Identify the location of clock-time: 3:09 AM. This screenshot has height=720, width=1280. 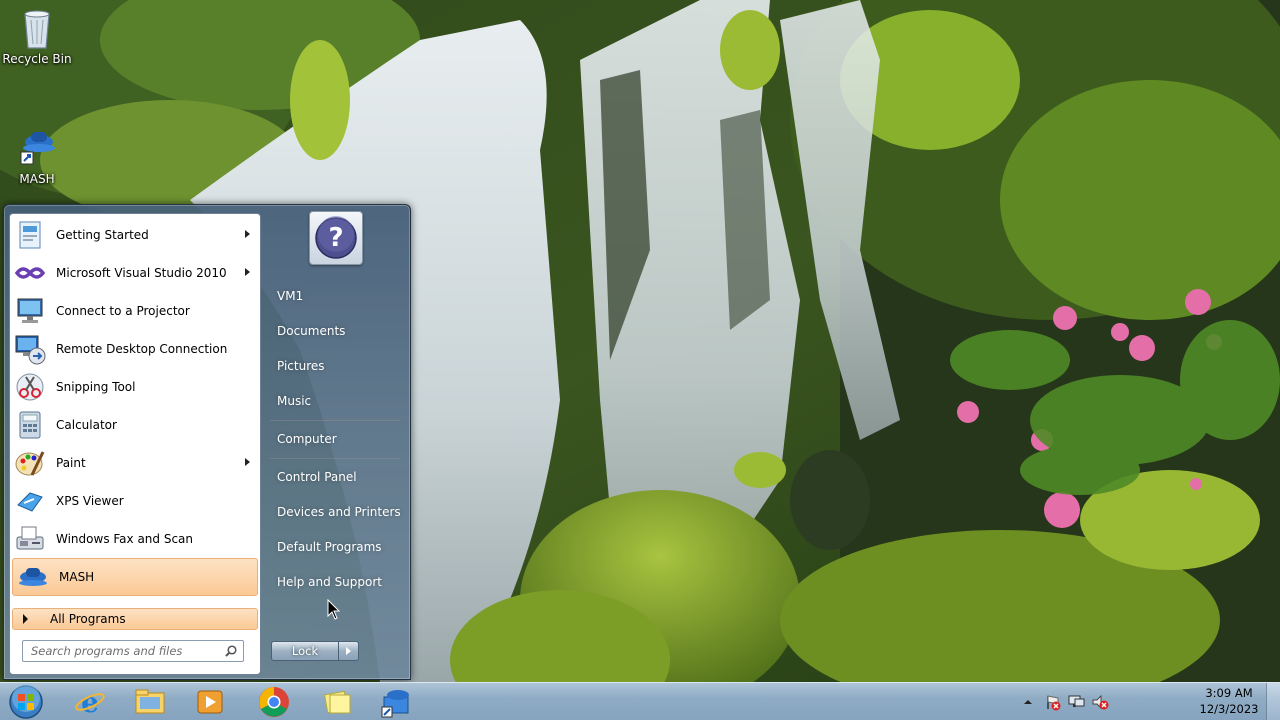
(1229, 693).